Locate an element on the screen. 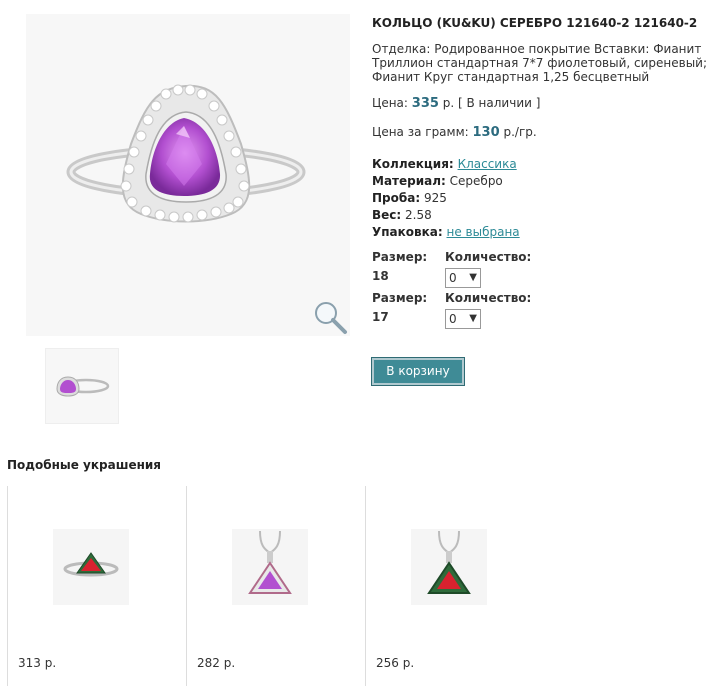 Image resolution: width=723 pixels, height=695 pixels. similar-item-price: 313 р. is located at coordinates (37, 663).